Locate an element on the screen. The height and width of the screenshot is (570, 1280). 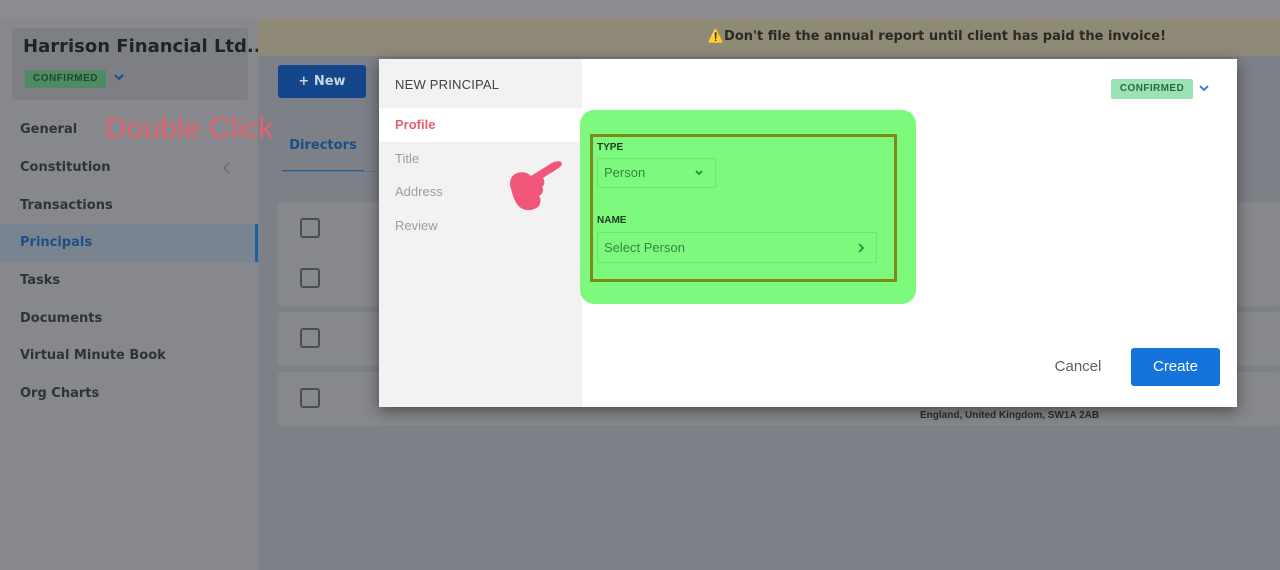
create-button: Create is located at coordinates (1175, 367).